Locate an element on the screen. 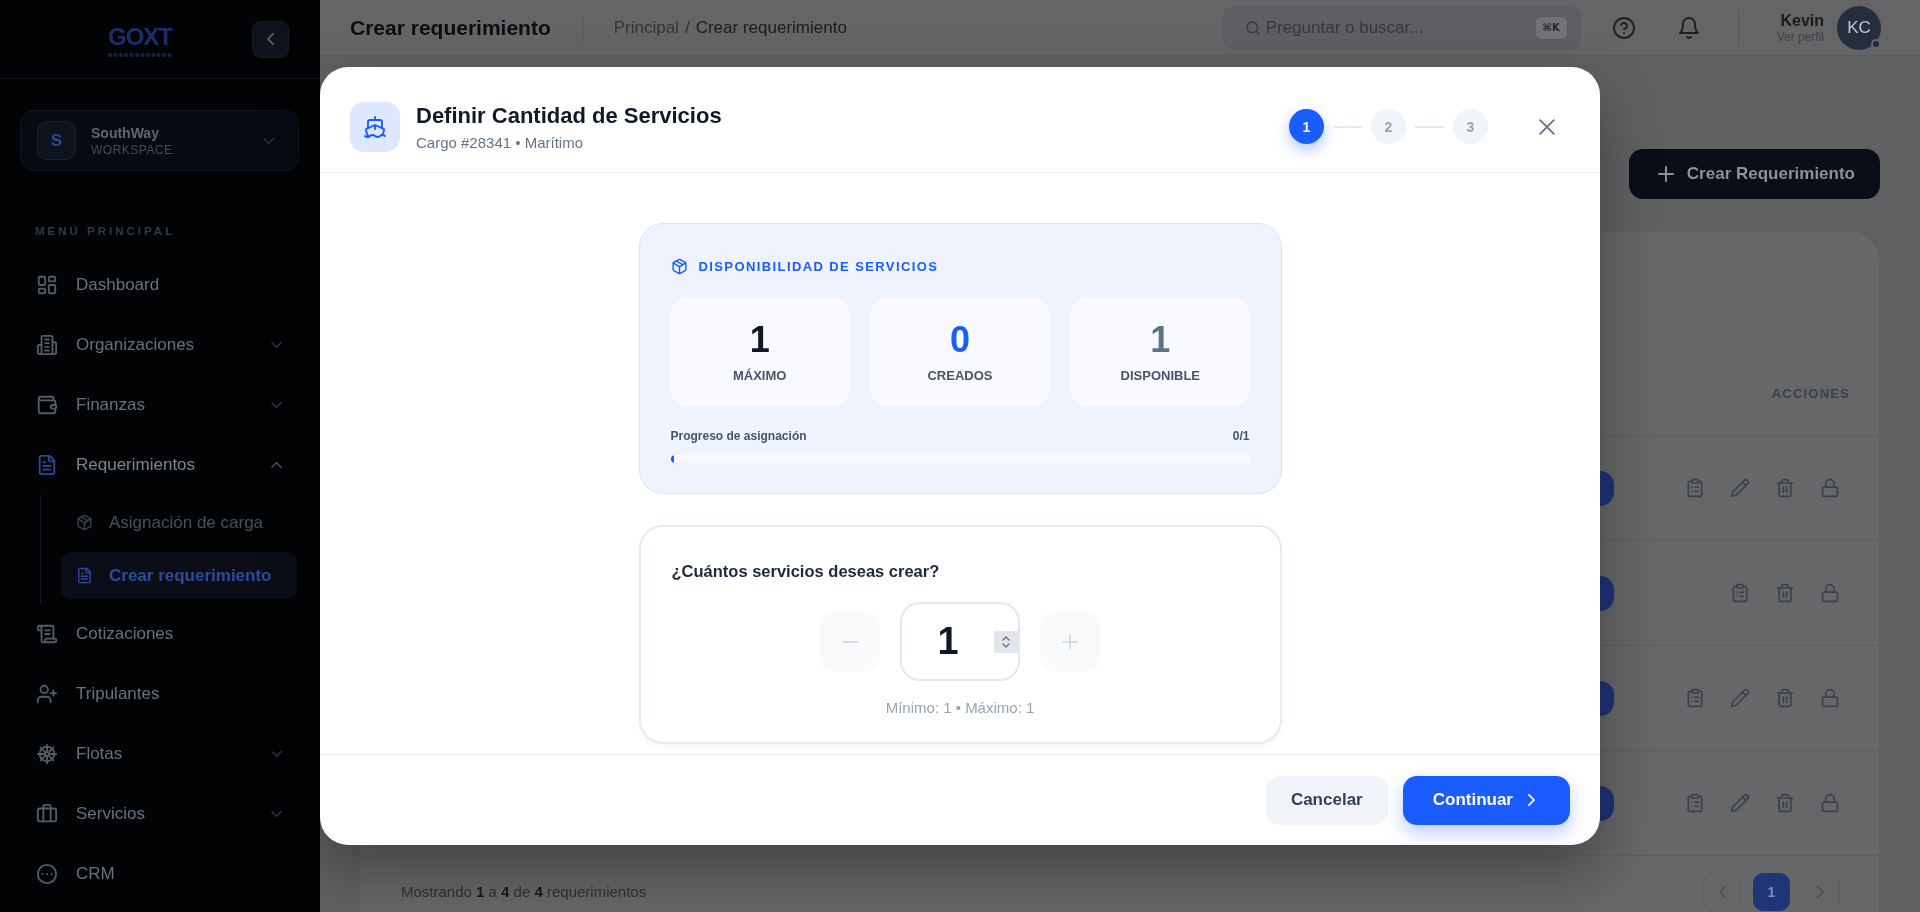 The height and width of the screenshot is (912, 1920). sidebar-item: Servicios is located at coordinates (160, 814).